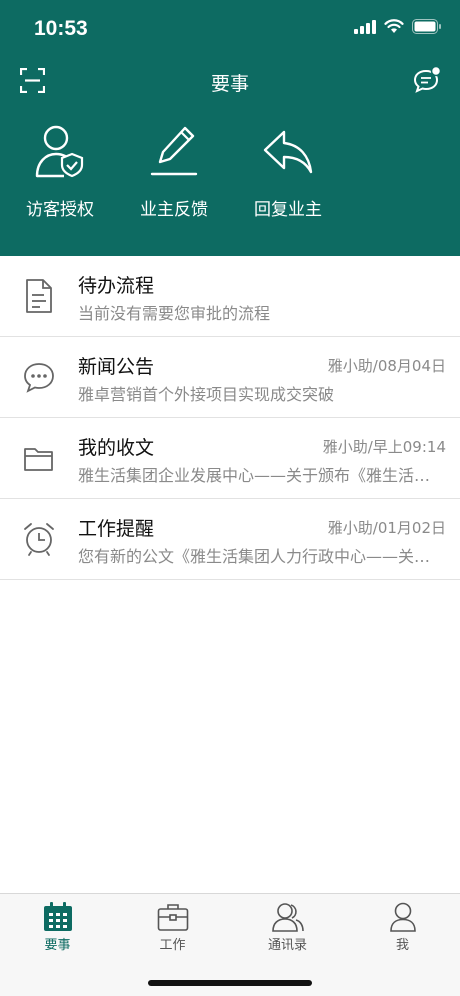 Image resolution: width=460 pixels, height=996 pixels. Describe the element at coordinates (39, 296) in the screenshot. I see `document-icon` at that location.